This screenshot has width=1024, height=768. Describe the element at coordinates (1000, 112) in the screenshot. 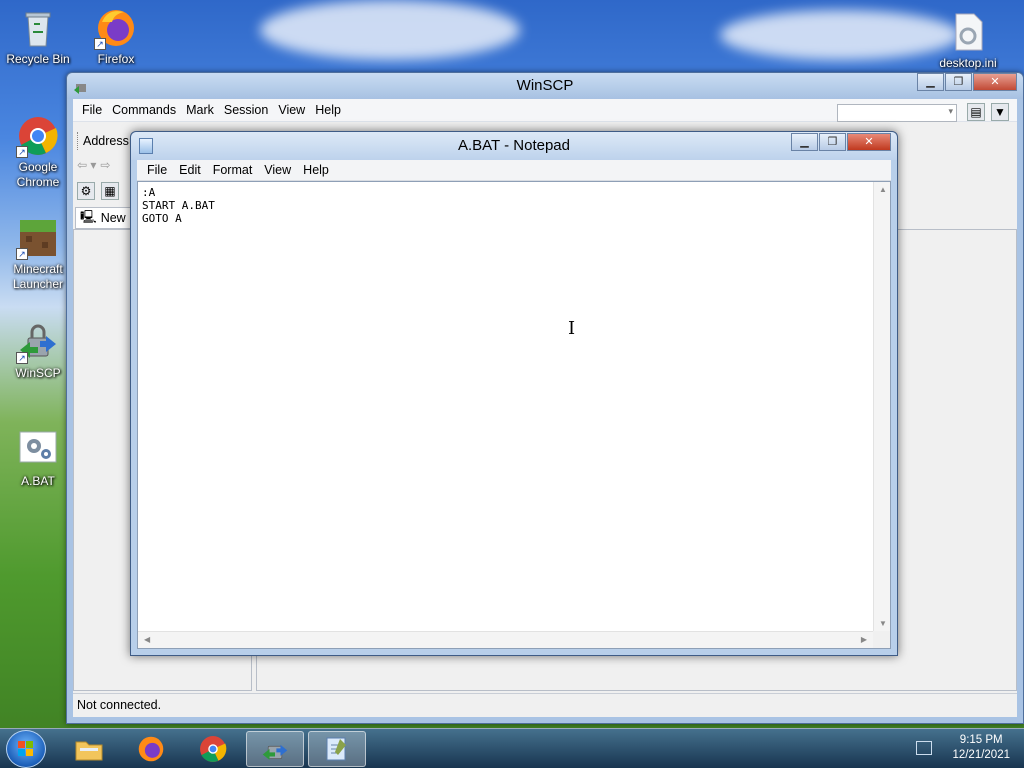

I see `filter-icon: ▼` at that location.